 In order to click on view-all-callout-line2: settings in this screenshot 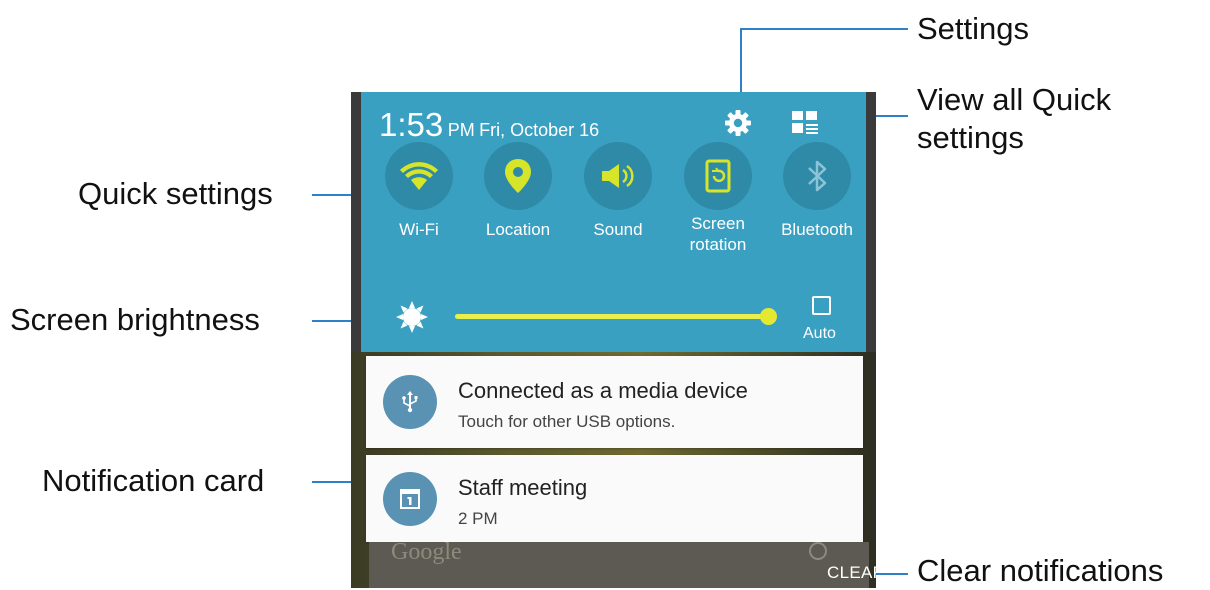, I will do `click(970, 137)`.